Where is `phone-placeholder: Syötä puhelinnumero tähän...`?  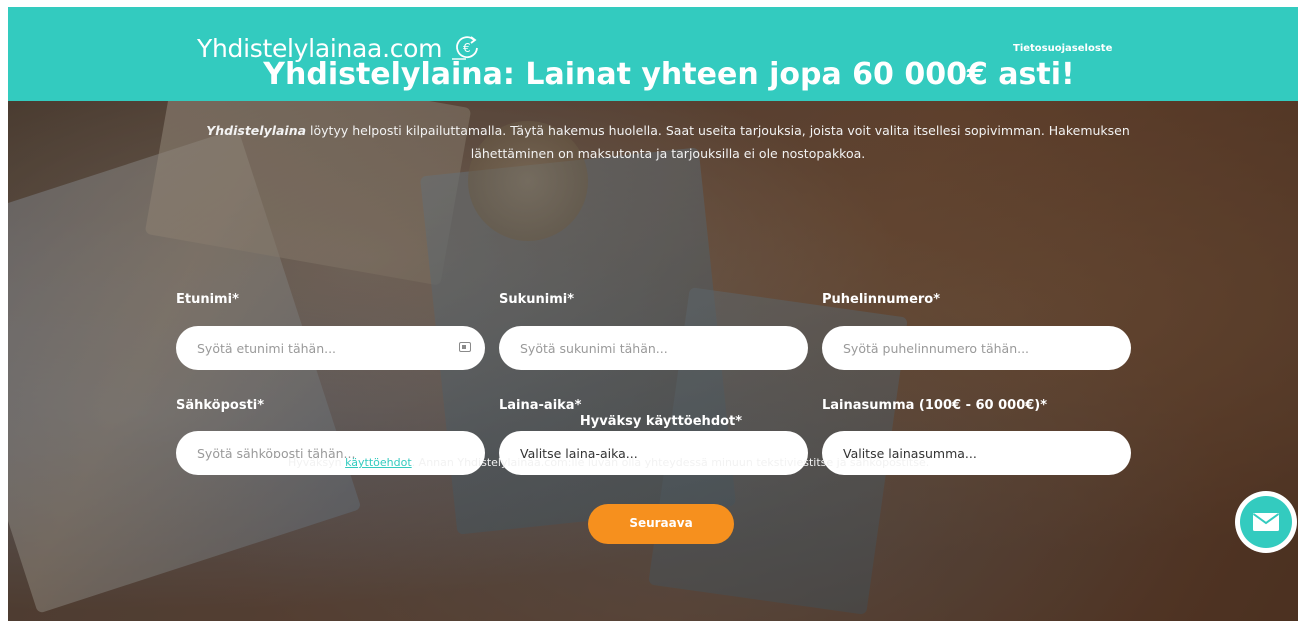 phone-placeholder: Syötä puhelinnumero tähän... is located at coordinates (936, 348).